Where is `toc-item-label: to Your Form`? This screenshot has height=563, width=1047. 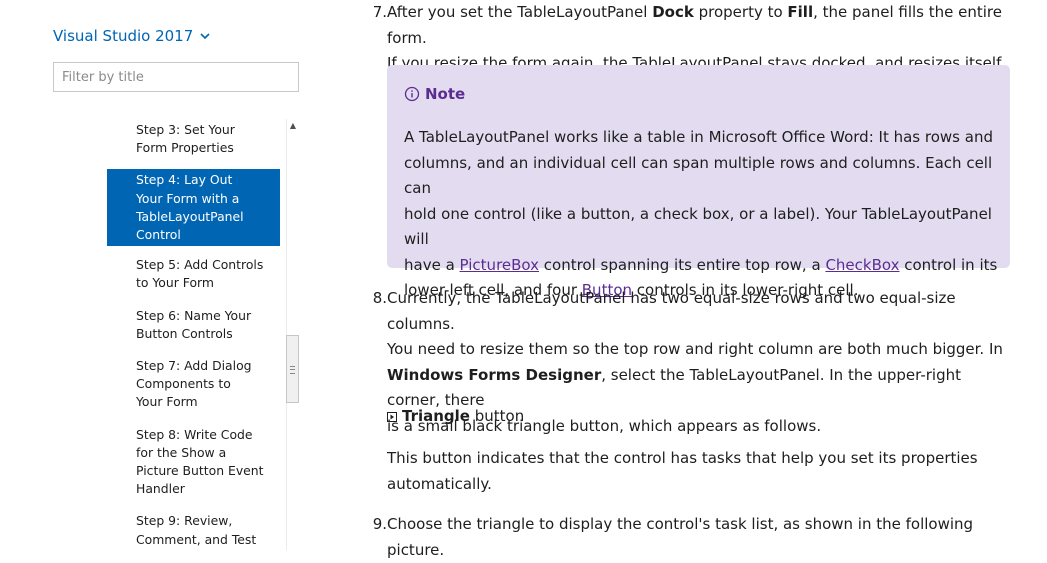
toc-item-label: to Your Form is located at coordinates (175, 282).